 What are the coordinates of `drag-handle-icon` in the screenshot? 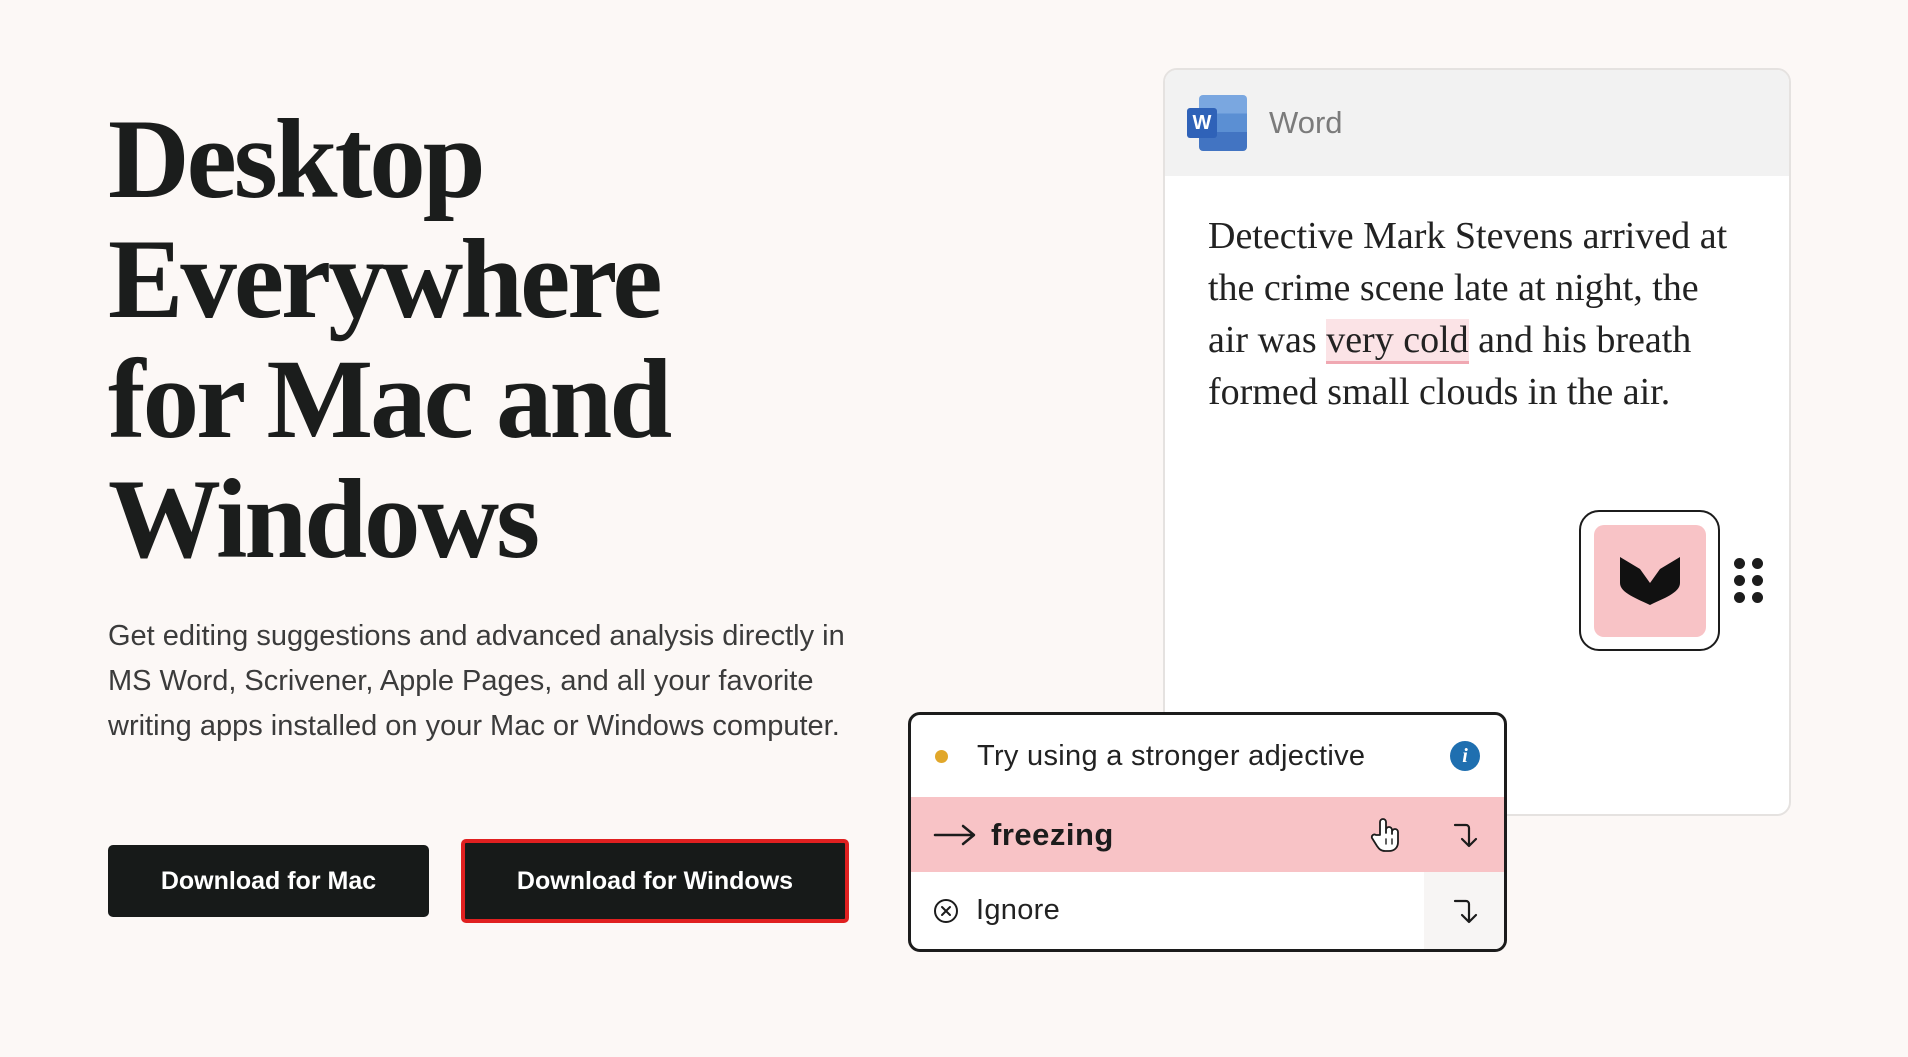 It's located at (1749, 581).